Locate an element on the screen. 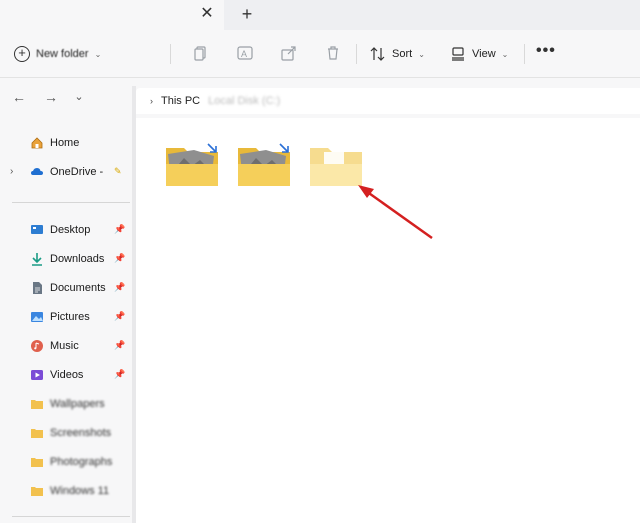 This screenshot has width=640, height=523. sidebar-item-folder: Wallpapers is located at coordinates (80, 404).